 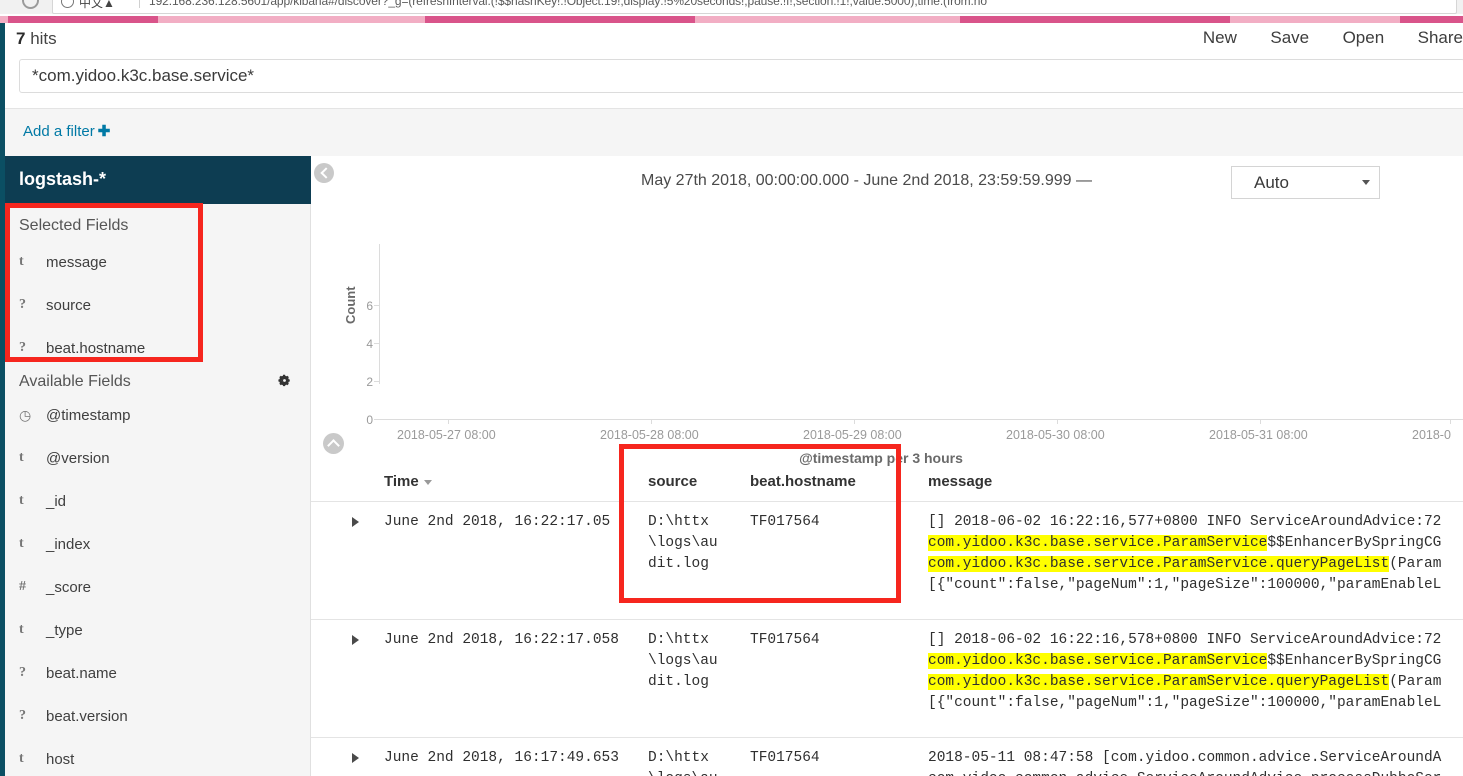 What do you see at coordinates (158, 180) in the screenshot?
I see `index-pattern-selector: logstash-*` at bounding box center [158, 180].